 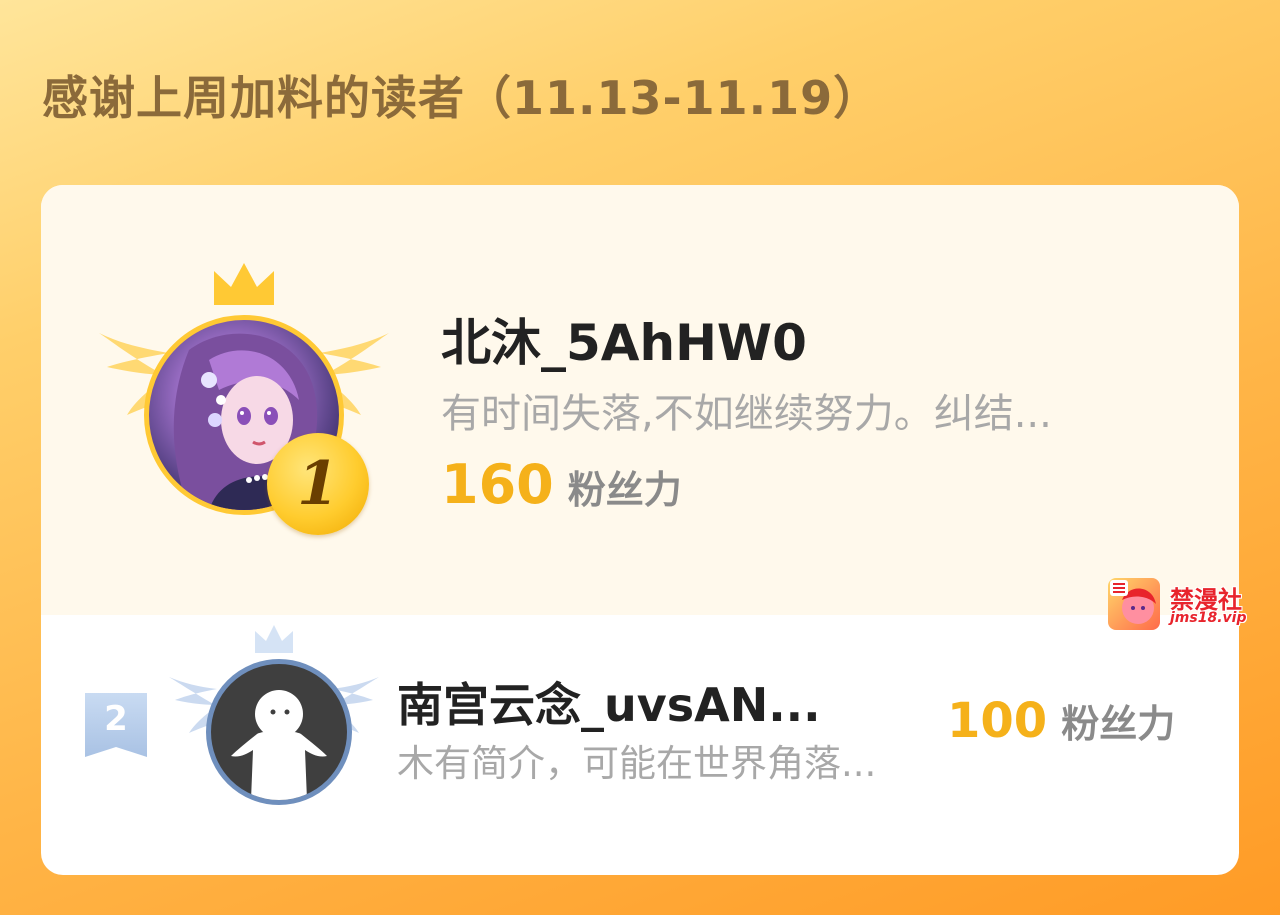 I want to click on watermark-logo-icon, so click(x=1134, y=604).